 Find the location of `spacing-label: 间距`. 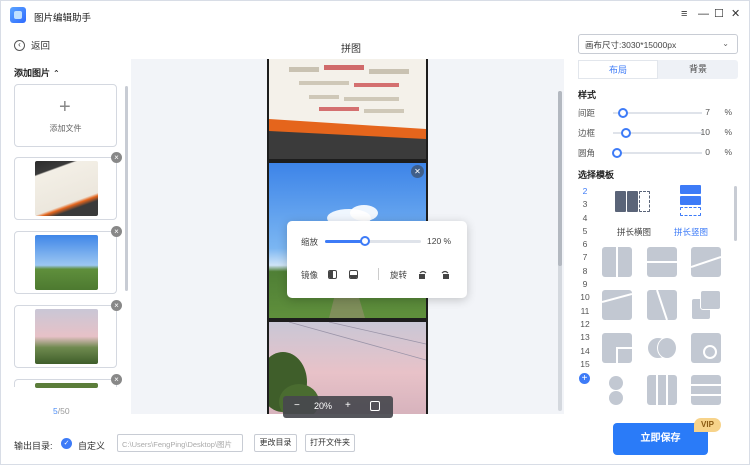

spacing-label: 间距 is located at coordinates (587, 113).